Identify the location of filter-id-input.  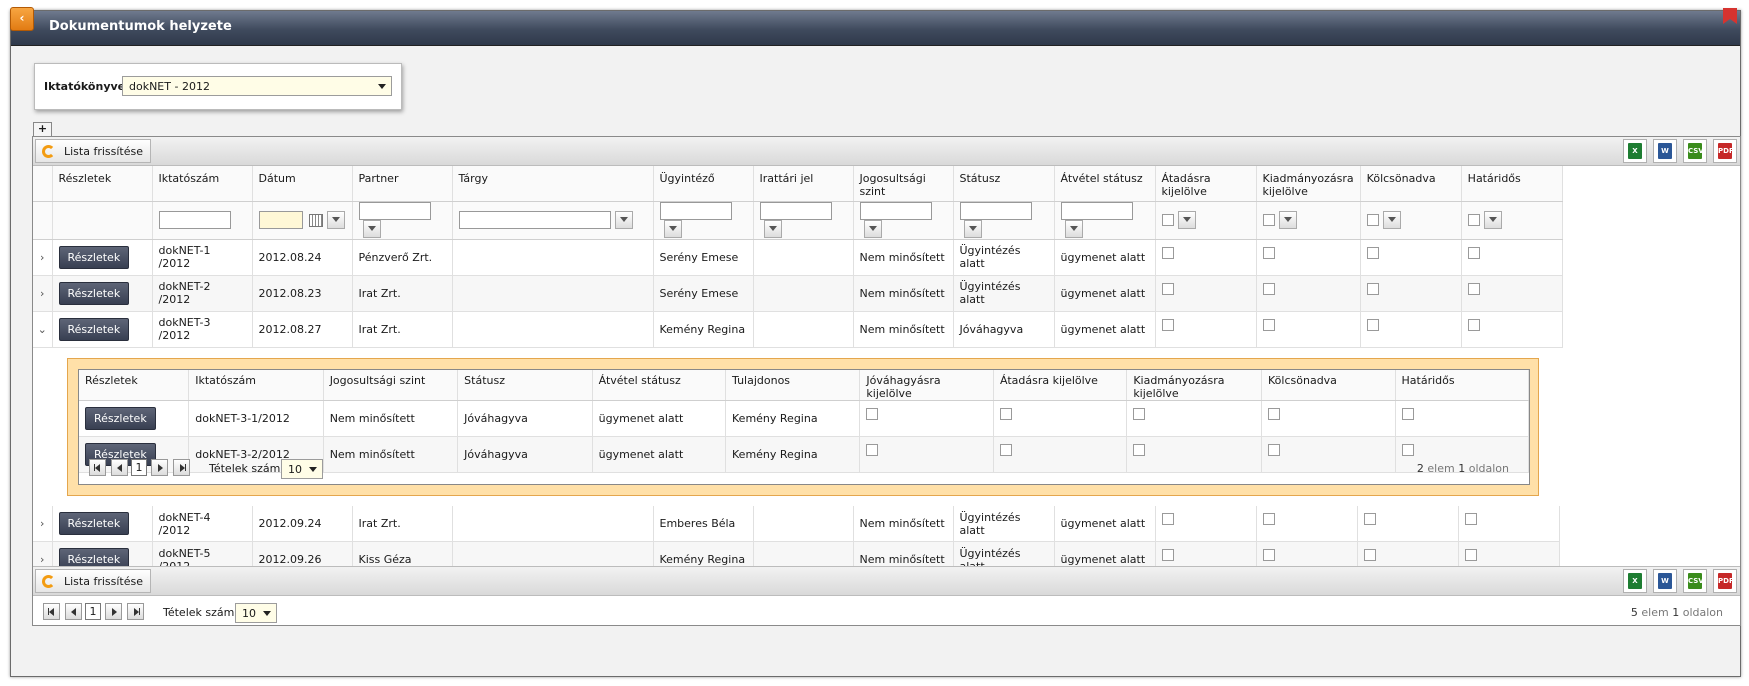
(194, 220).